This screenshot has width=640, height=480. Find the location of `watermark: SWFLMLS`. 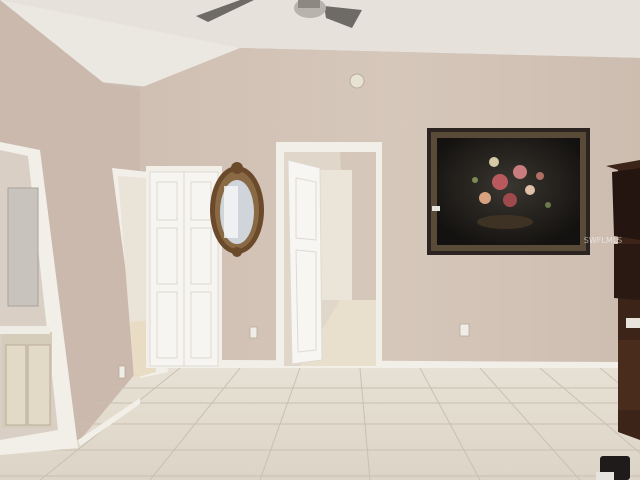

watermark: SWFLMLS is located at coordinates (603, 240).